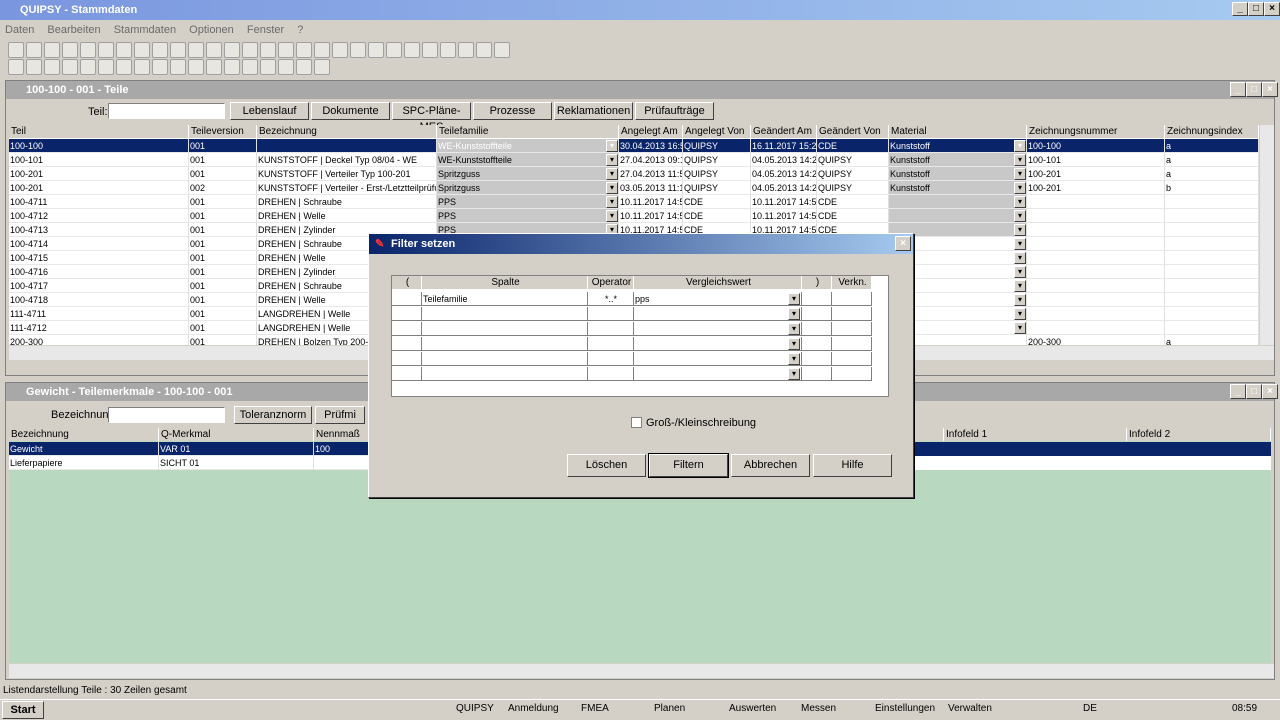 This screenshot has height=720, width=1280. I want to click on features-header-cell: Nennmaß, so click(344, 434).